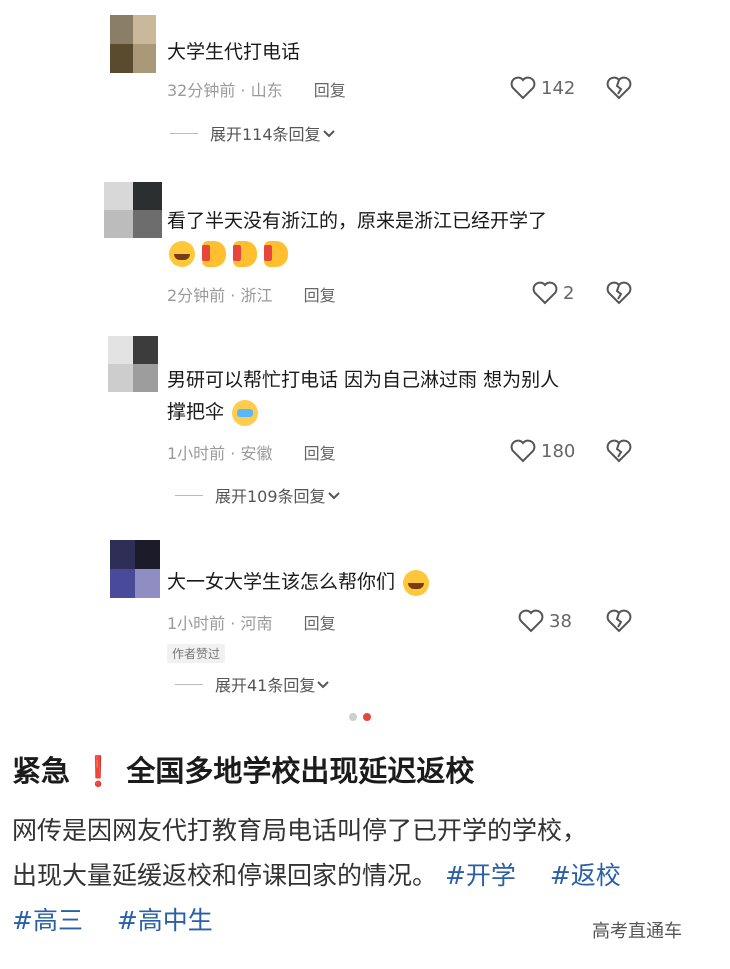 Image resolution: width=730 pixels, height=969 pixels. Describe the element at coordinates (353, 717) in the screenshot. I see `carousel-dot` at that location.